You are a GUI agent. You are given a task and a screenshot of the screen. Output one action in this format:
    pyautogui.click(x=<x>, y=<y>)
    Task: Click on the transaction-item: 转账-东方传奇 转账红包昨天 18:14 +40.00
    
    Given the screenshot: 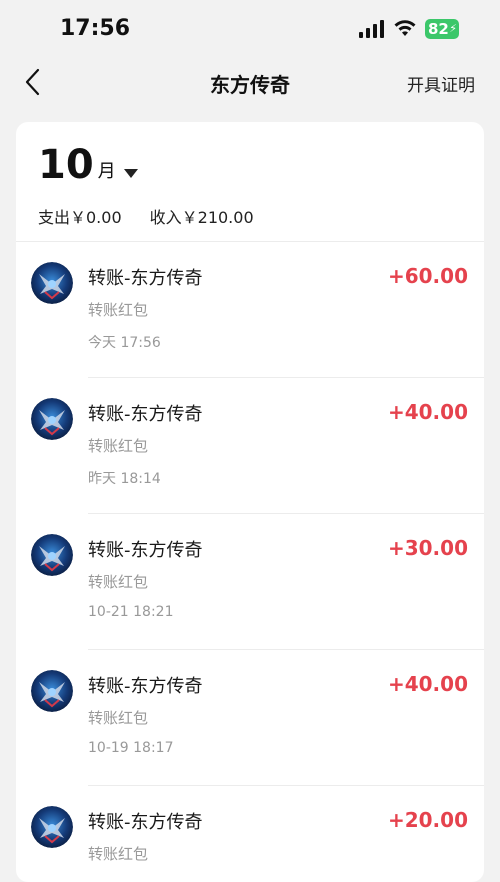 What is the action you would take?
    pyautogui.click(x=250, y=446)
    